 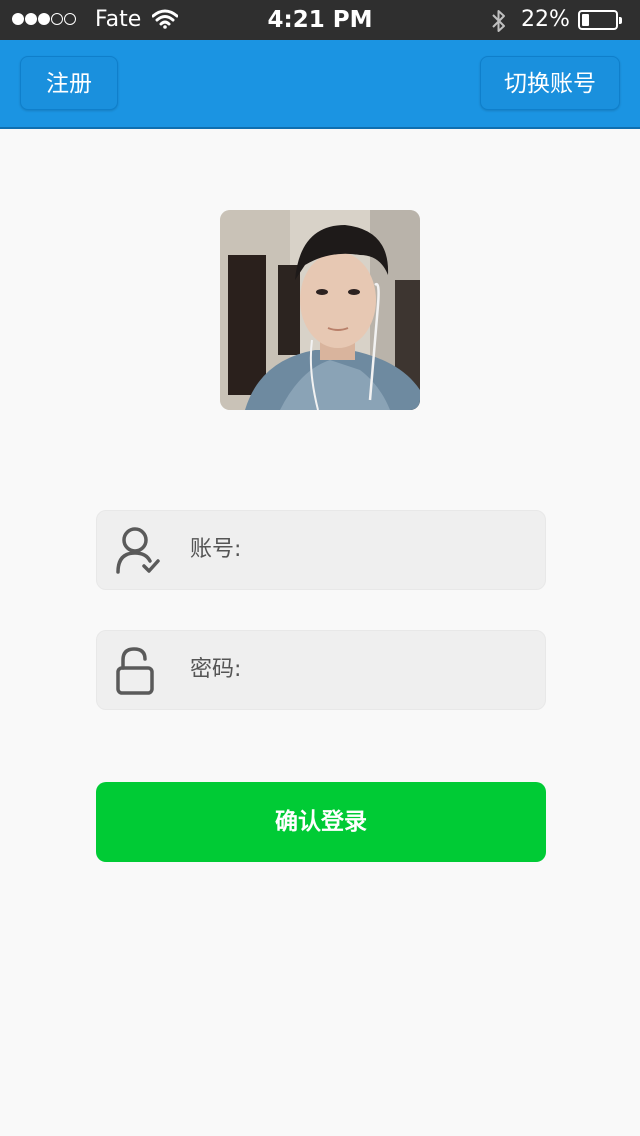 What do you see at coordinates (394, 671) in the screenshot?
I see `password-input` at bounding box center [394, 671].